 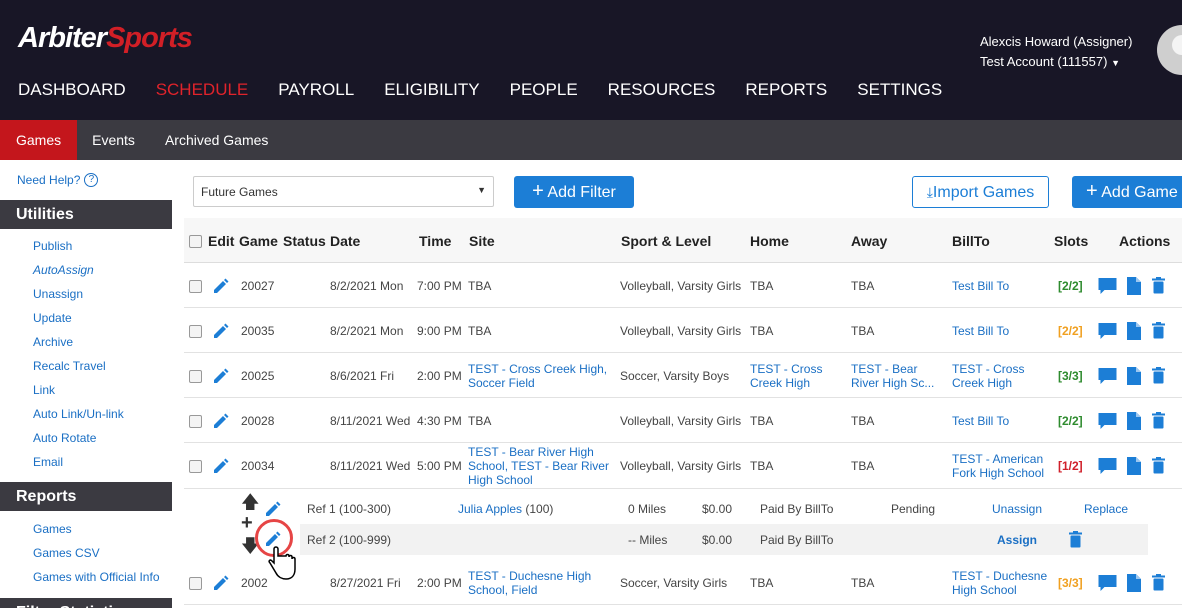 What do you see at coordinates (1056, 62) in the screenshot?
I see `account-selector: Test Account (111557) ▼` at bounding box center [1056, 62].